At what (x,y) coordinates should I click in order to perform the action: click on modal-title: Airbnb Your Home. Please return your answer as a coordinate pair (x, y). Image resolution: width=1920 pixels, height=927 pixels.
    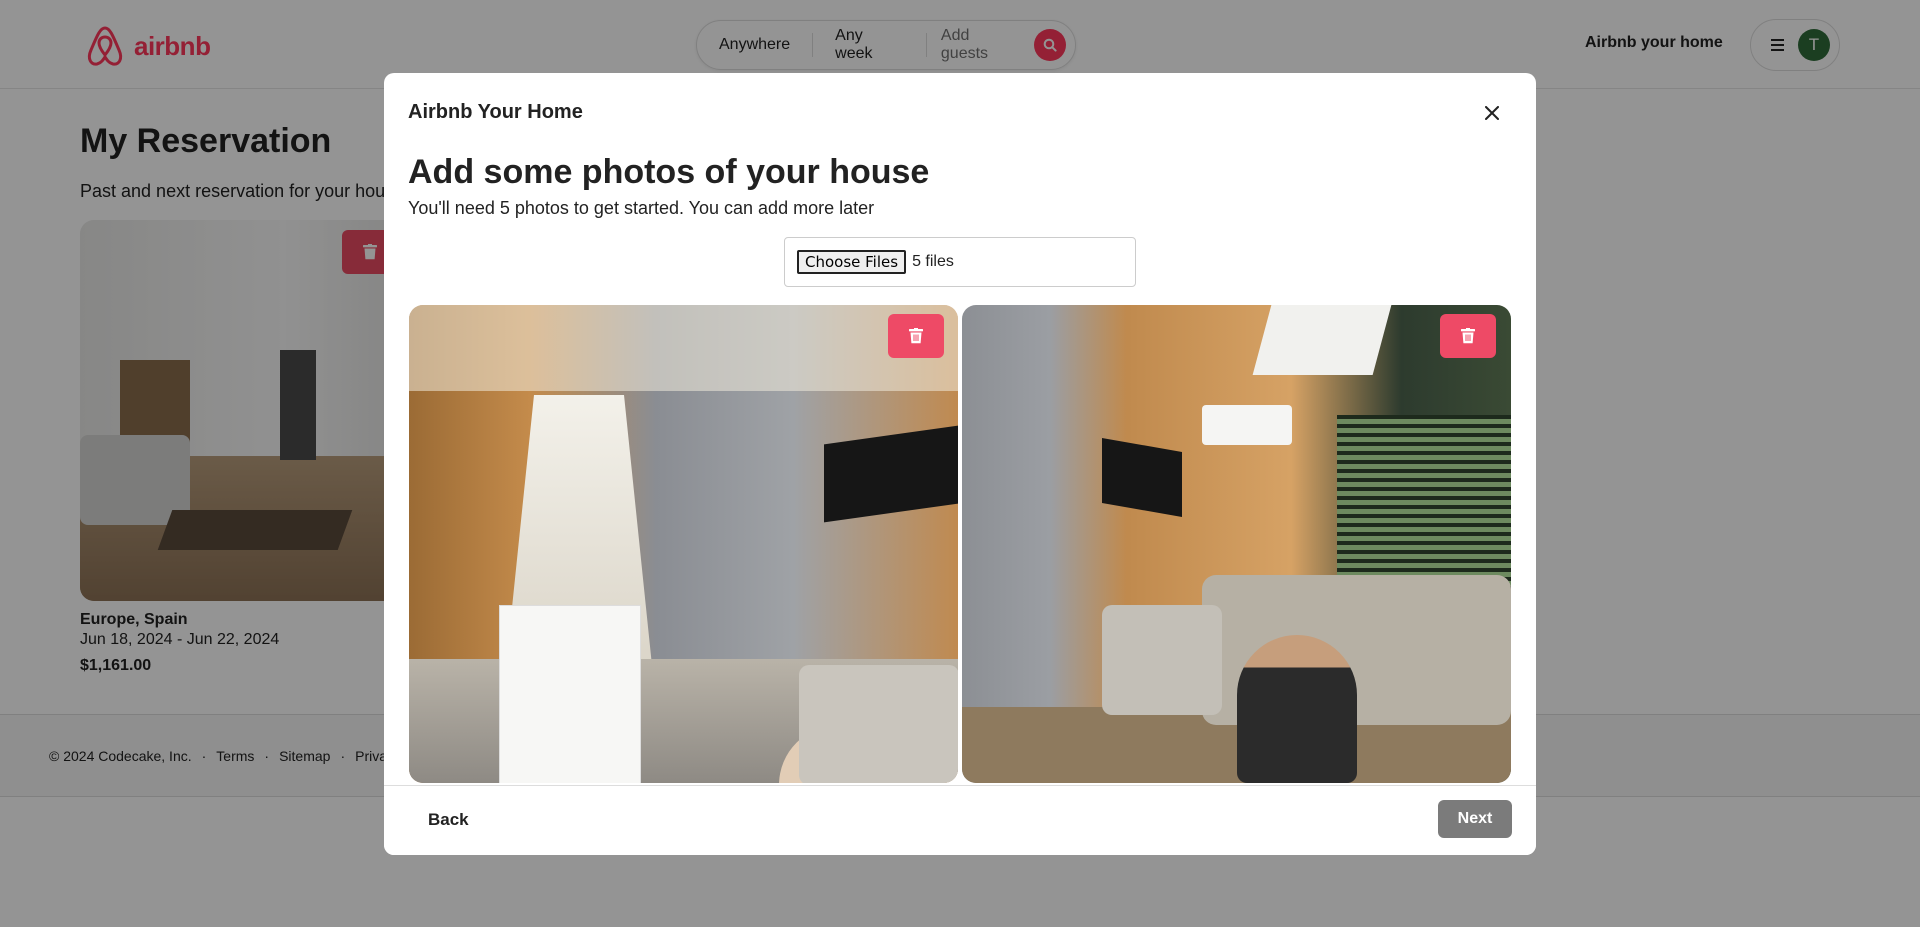
    Looking at the image, I should click on (495, 112).